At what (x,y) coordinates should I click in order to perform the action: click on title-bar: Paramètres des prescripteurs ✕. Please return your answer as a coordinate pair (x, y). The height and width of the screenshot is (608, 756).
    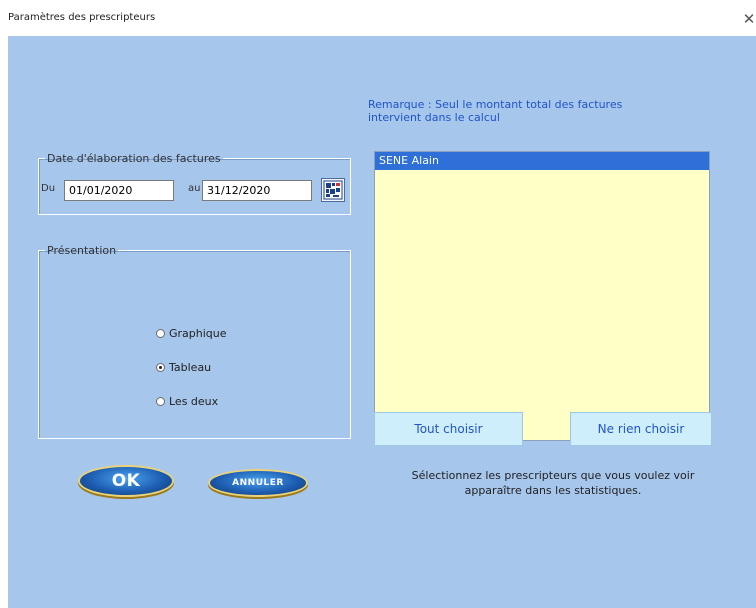
    Looking at the image, I should click on (378, 18).